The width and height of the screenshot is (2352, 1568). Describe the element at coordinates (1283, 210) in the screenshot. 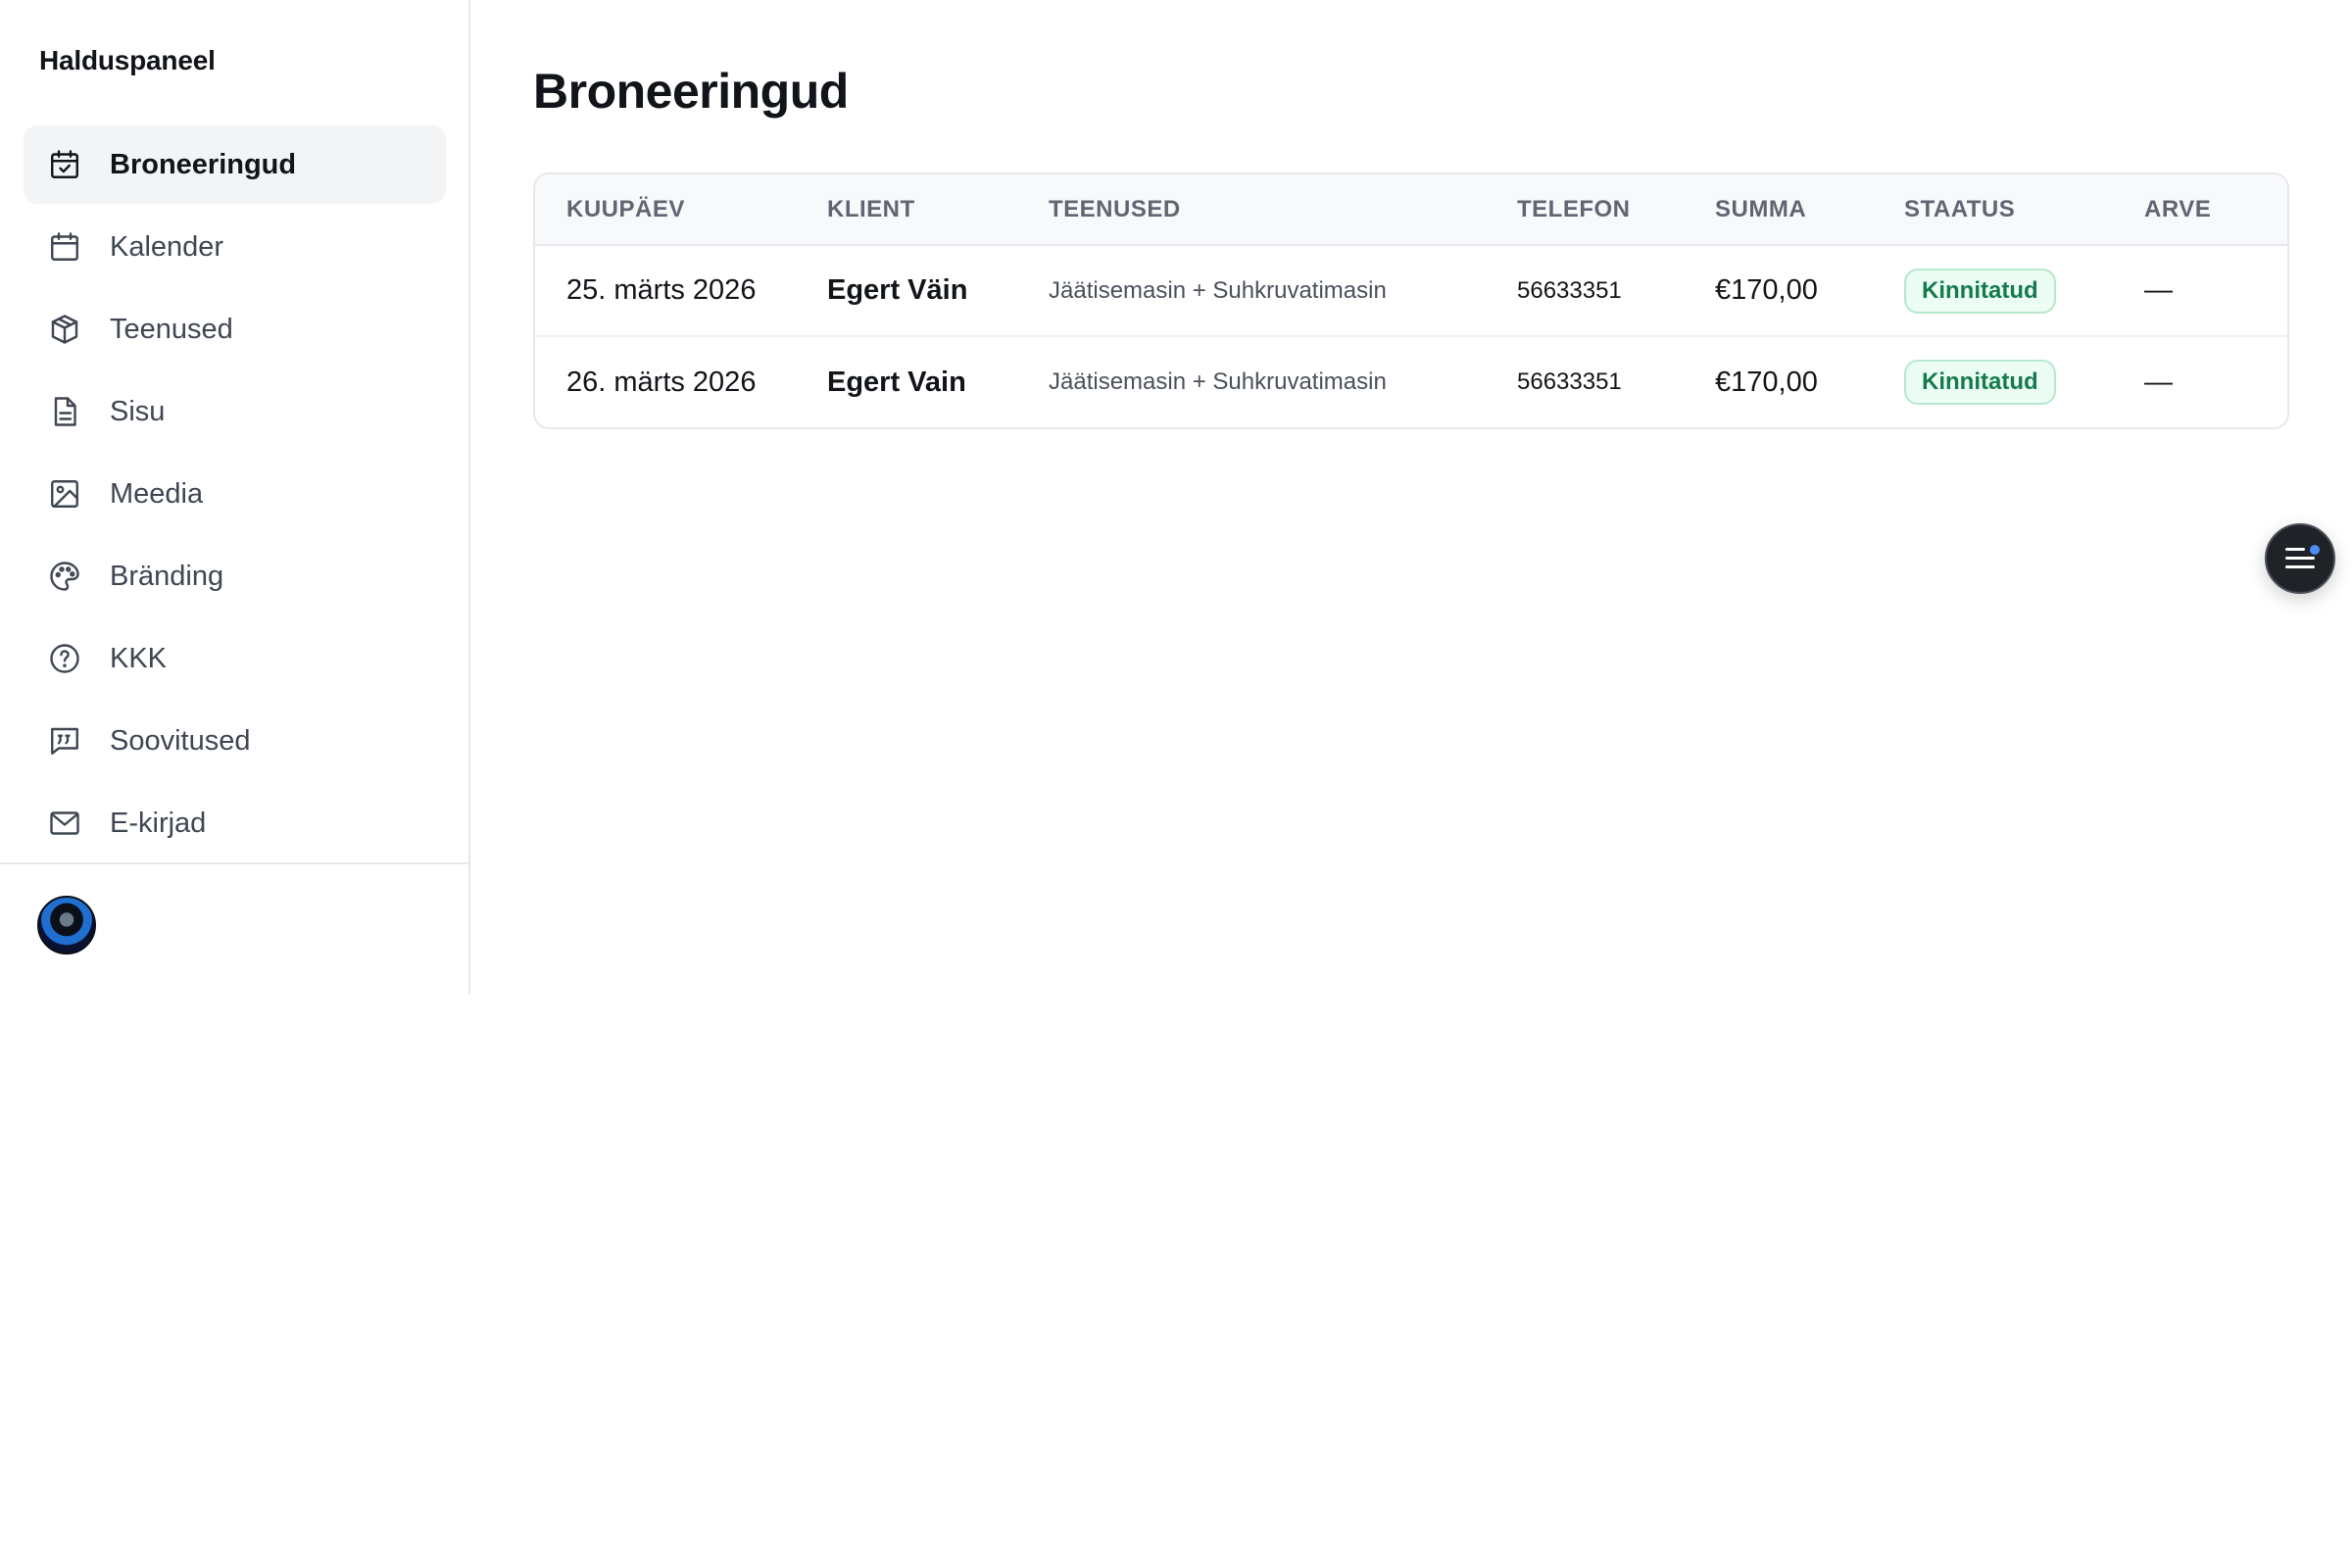

I see `column-header-services: TEENUSED` at that location.